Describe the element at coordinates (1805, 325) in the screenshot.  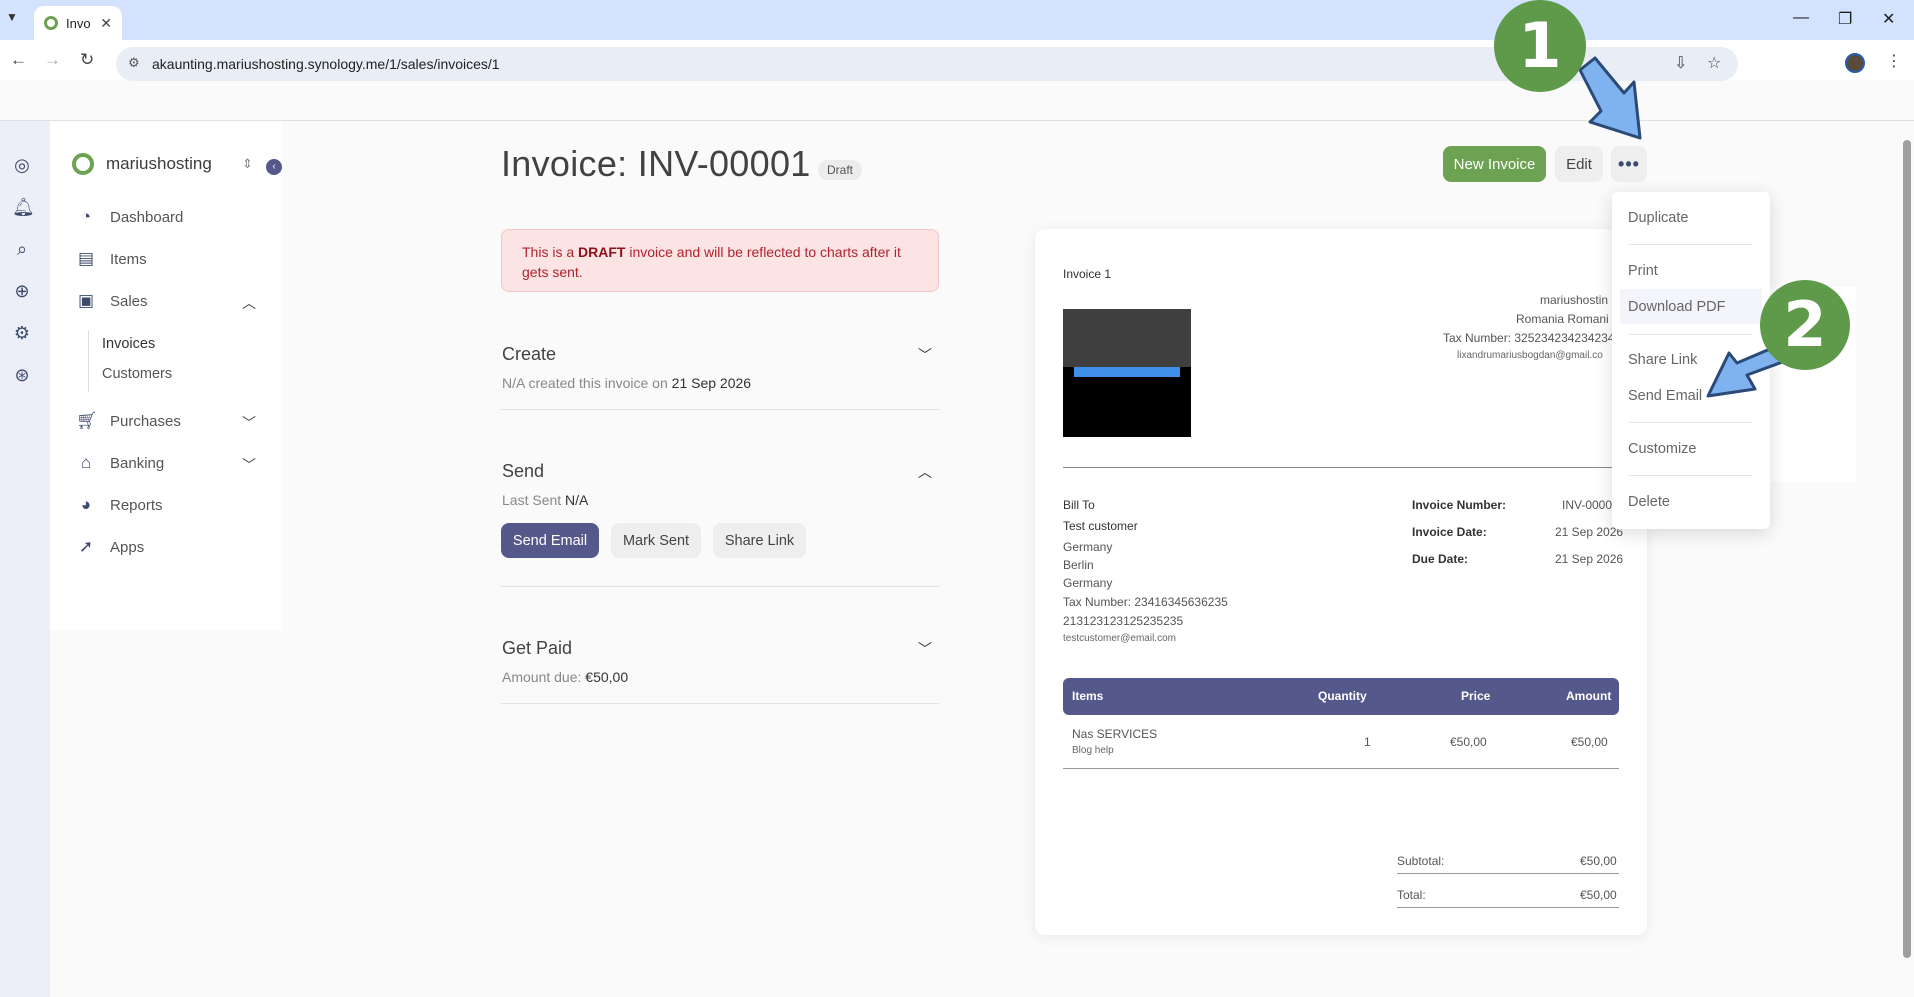
I see `step-2-badge: 2` at that location.